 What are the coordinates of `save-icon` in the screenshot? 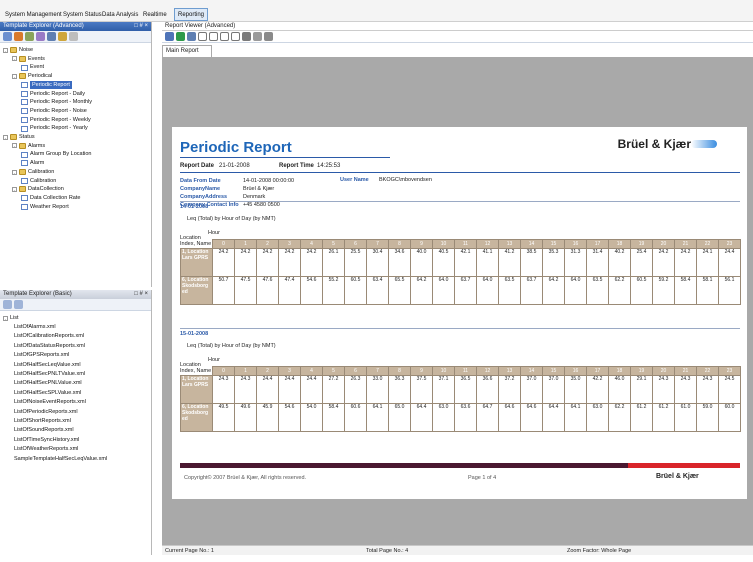 It's located at (51, 36).